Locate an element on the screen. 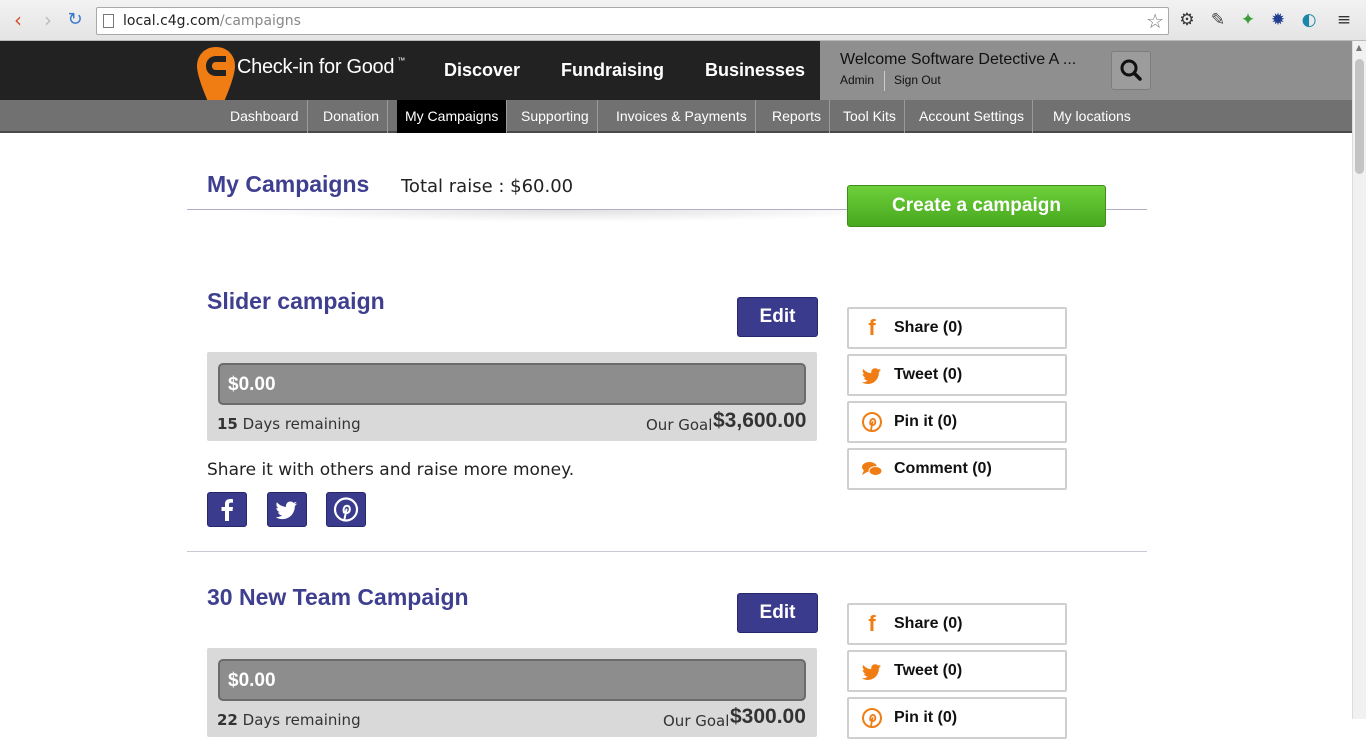 This screenshot has width=1366, height=739. subnav-account-settings: Account Settings is located at coordinates (972, 116).